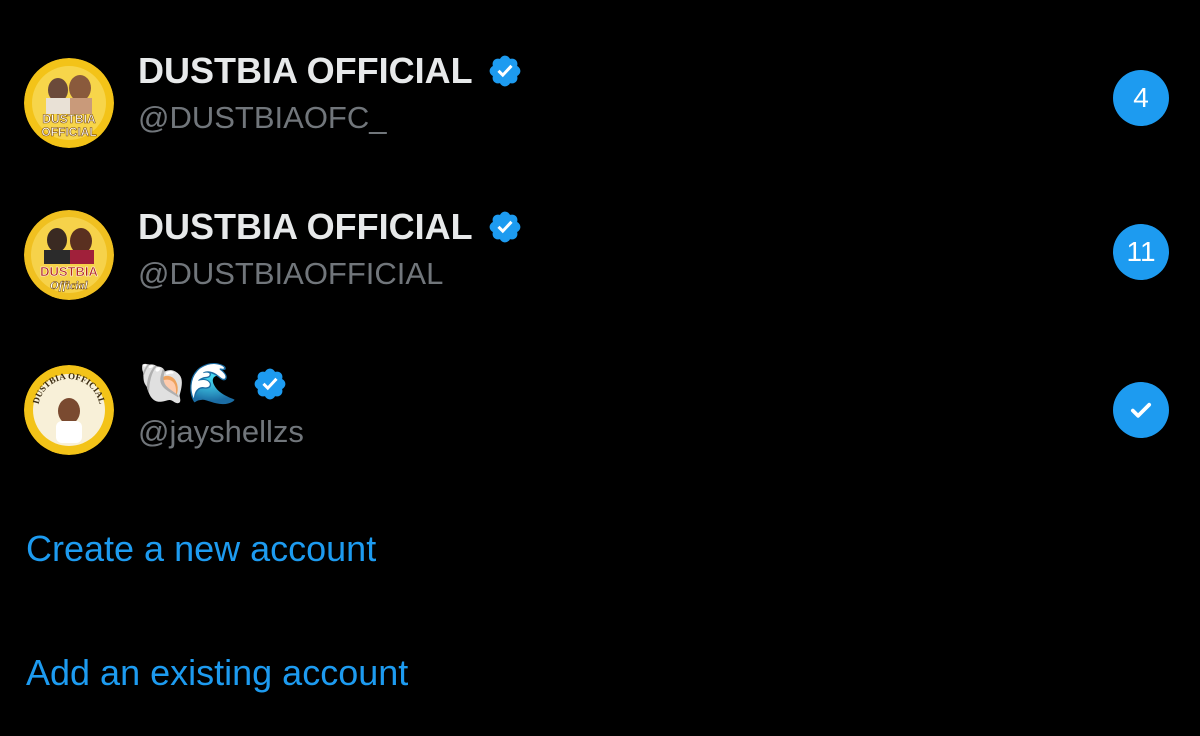 This screenshot has height=736, width=1200. What do you see at coordinates (217, 673) in the screenshot?
I see `add-existing-account-link: Add an existing account` at bounding box center [217, 673].